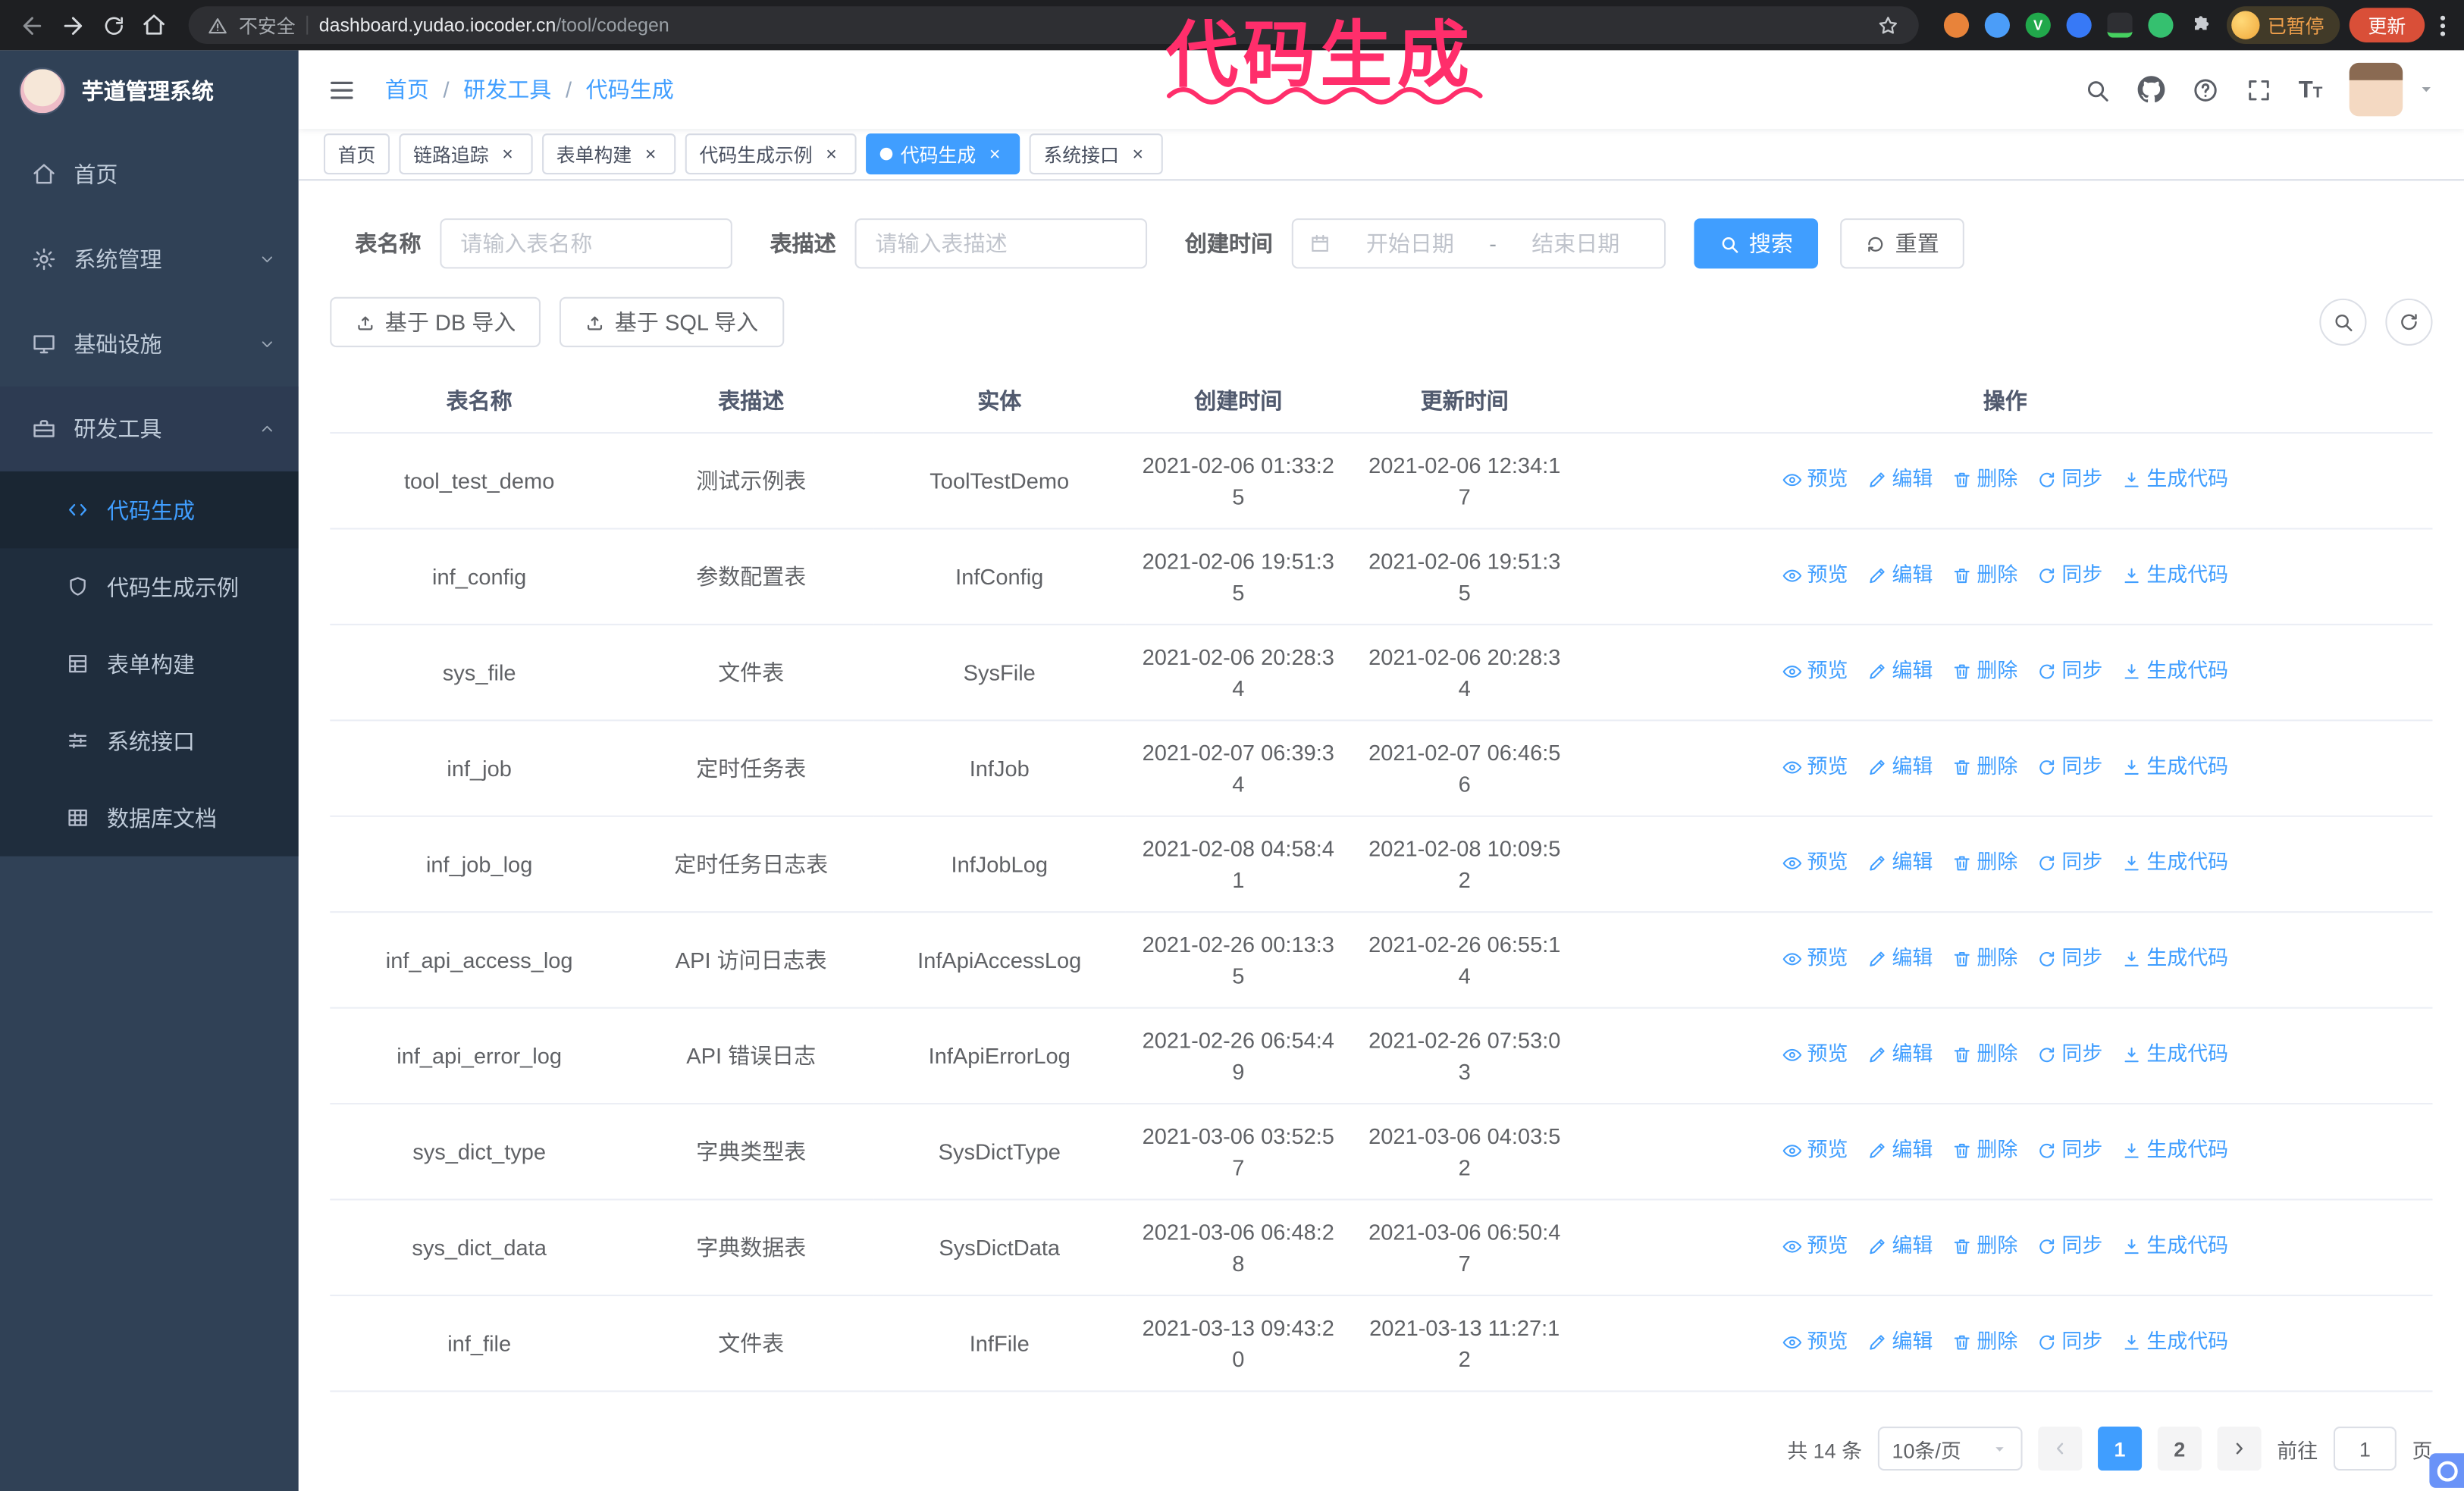 This screenshot has width=2464, height=1491. Describe the element at coordinates (1410, 243) in the screenshot. I see `date-start-placeholder: 开始日期` at that location.